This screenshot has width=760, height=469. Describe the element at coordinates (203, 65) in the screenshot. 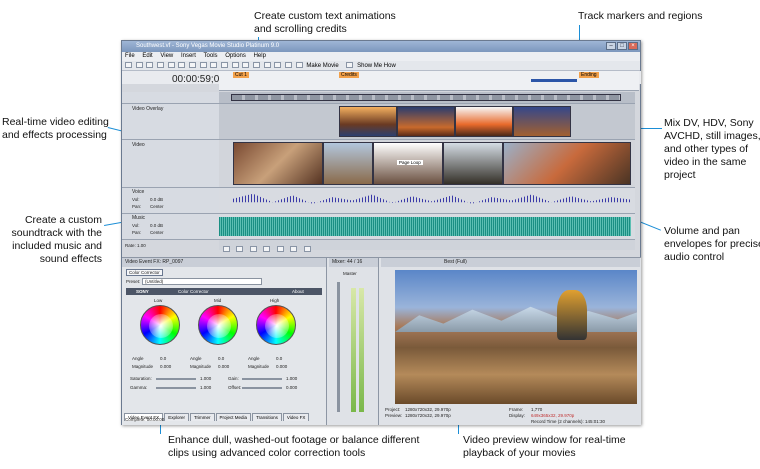

I see `undo-icon` at that location.